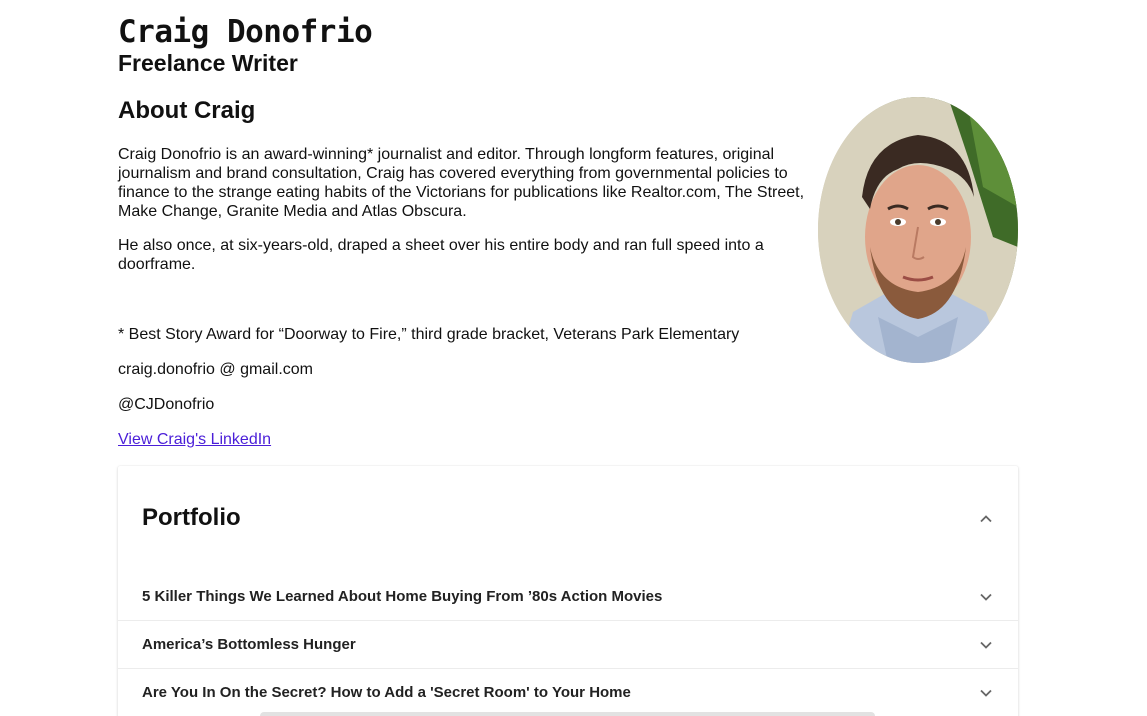 Image resolution: width=1147 pixels, height=716 pixels. I want to click on linkedin-link: View Craig's LinkedIn, so click(194, 440).